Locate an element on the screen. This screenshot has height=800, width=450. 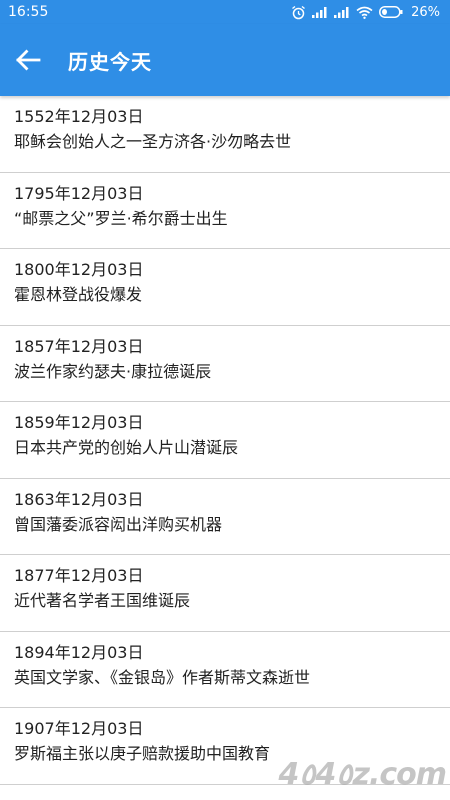
event-title: 英国文学家、《金银岛》作者斯蒂文森逝世 is located at coordinates (162, 677).